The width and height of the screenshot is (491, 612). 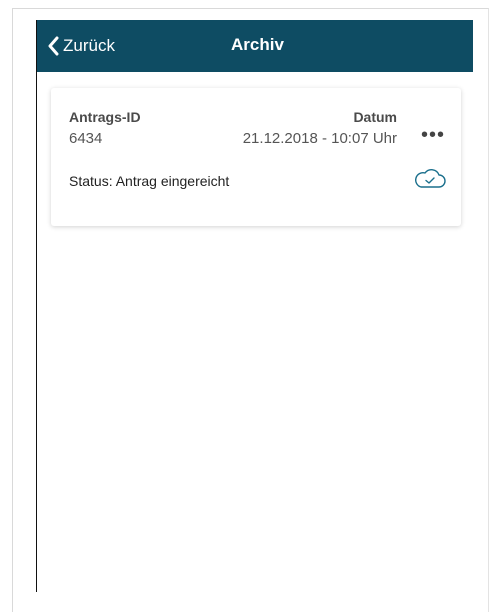 What do you see at coordinates (105, 117) in the screenshot?
I see `application-id-label: Antrags-ID` at bounding box center [105, 117].